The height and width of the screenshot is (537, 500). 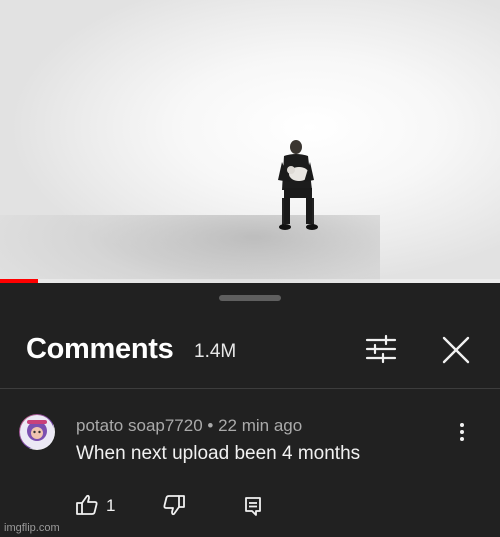 I want to click on avatar, so click(x=37, y=432).